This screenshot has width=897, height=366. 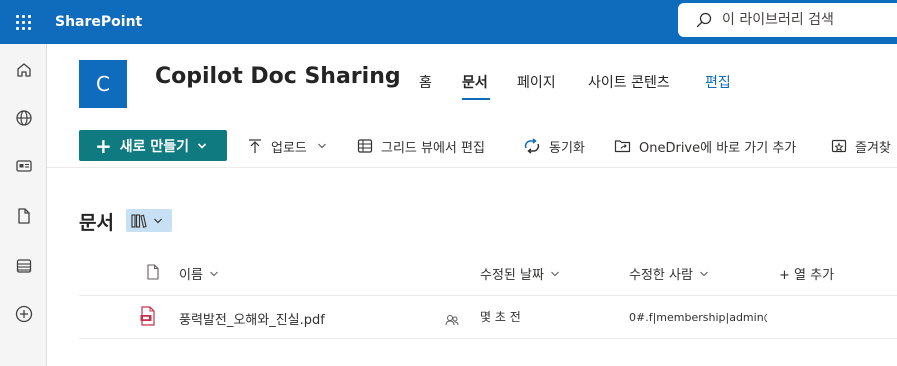 I want to click on file-type-column-header, so click(x=150, y=272).